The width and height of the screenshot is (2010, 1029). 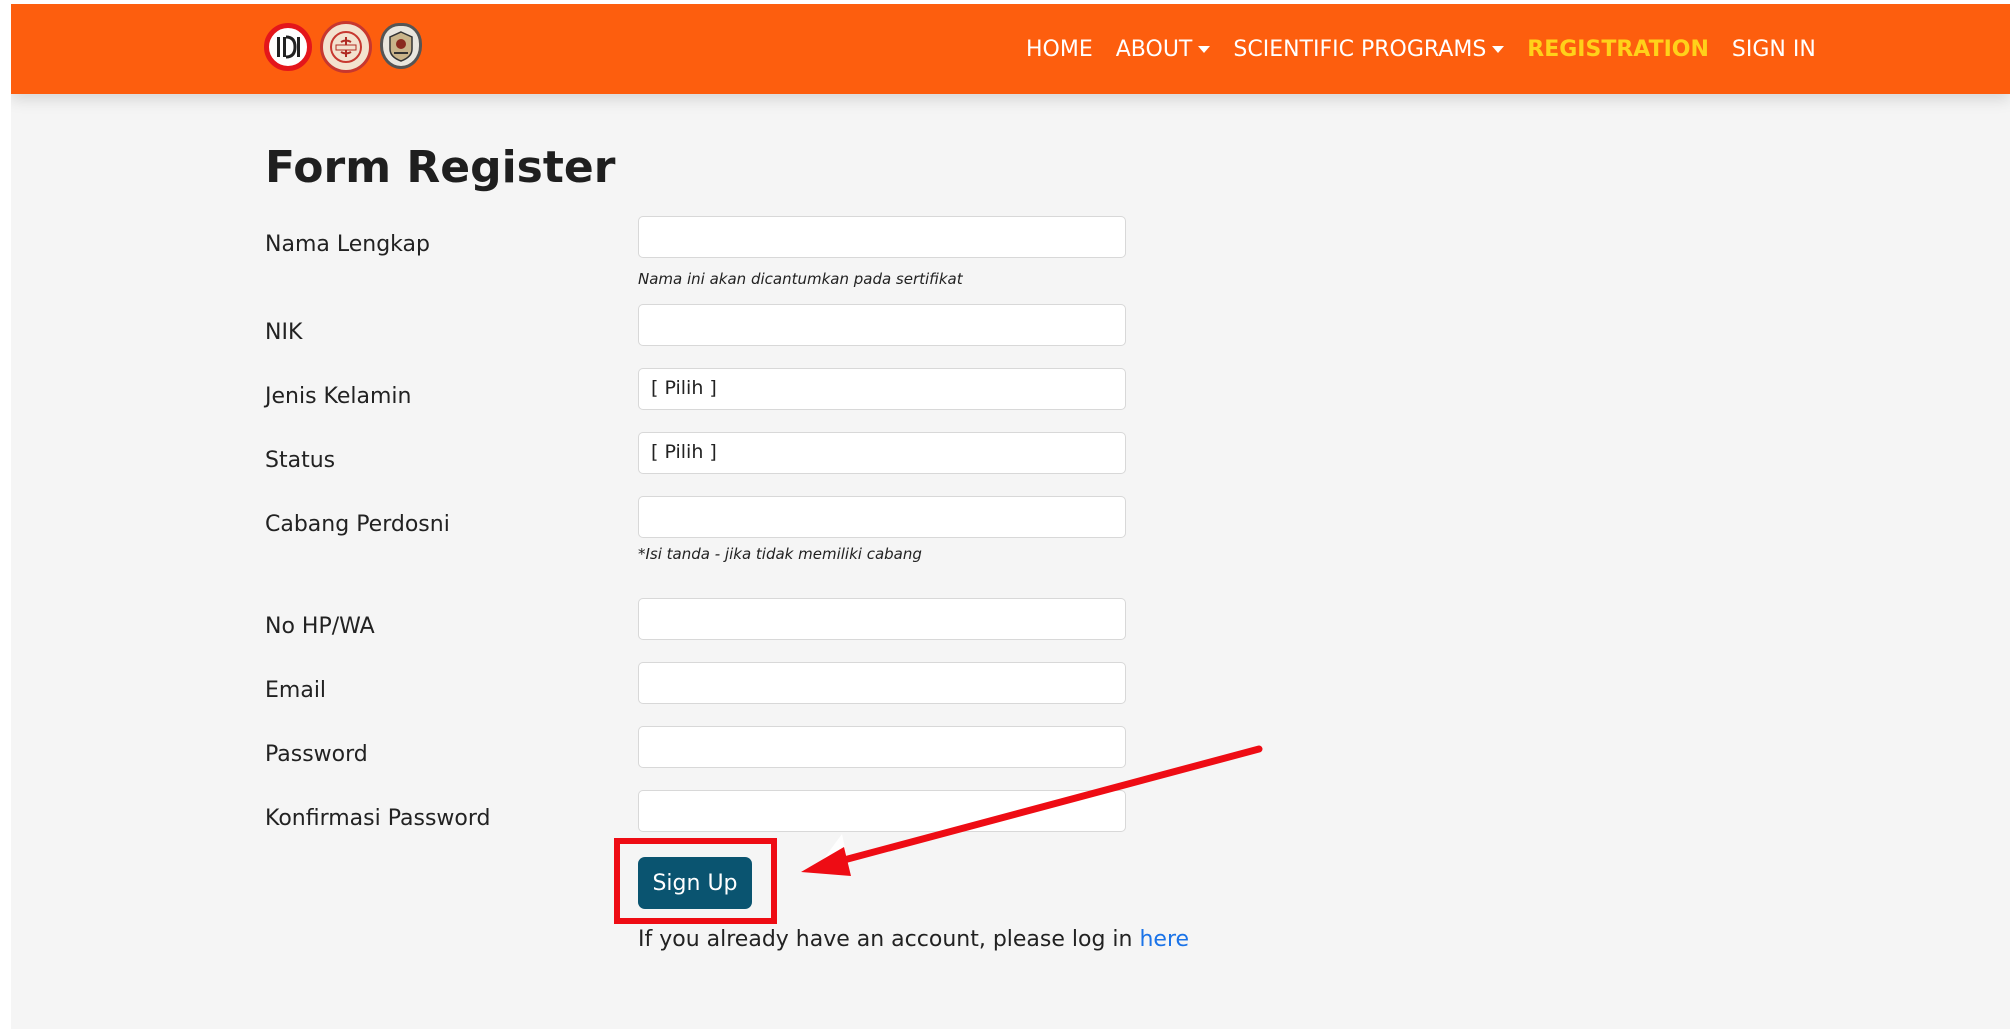 I want to click on annotation-arrow-icon, so click(x=1032, y=810).